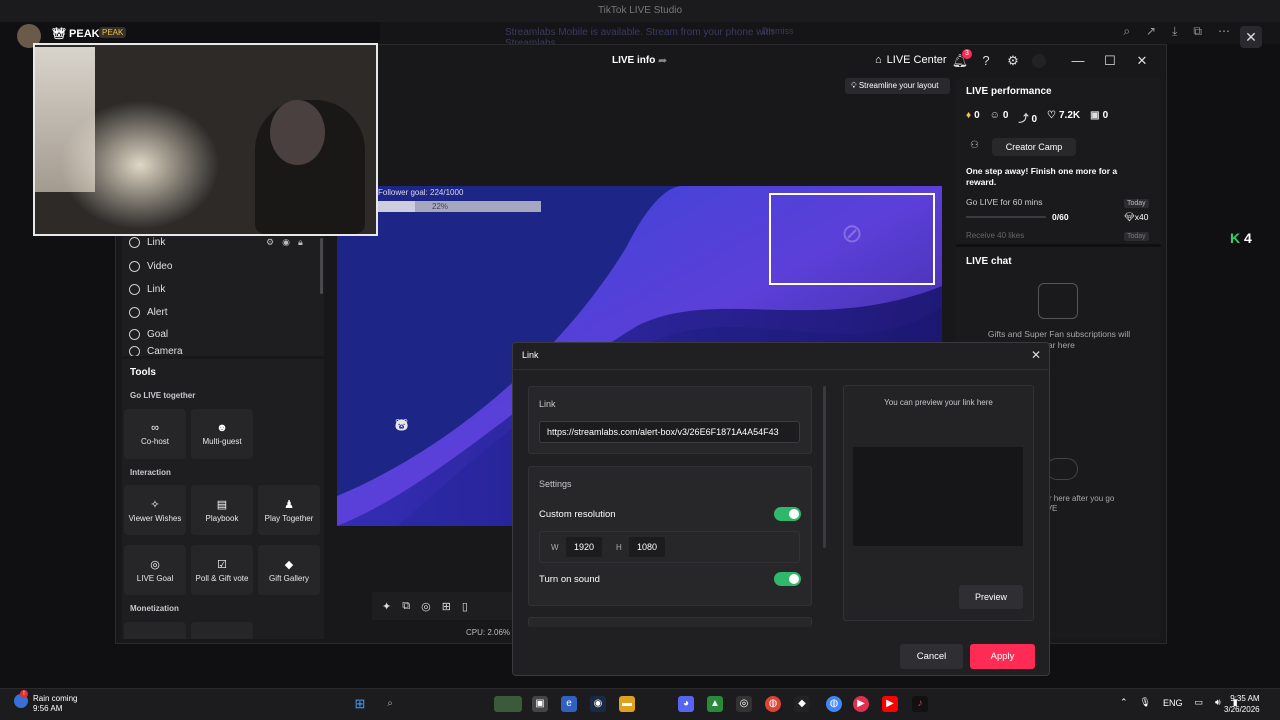 Image resolution: width=1280 pixels, height=720 pixels. What do you see at coordinates (488, 632) in the screenshot?
I see `cpu-usage: CPU: 2.06%` at bounding box center [488, 632].